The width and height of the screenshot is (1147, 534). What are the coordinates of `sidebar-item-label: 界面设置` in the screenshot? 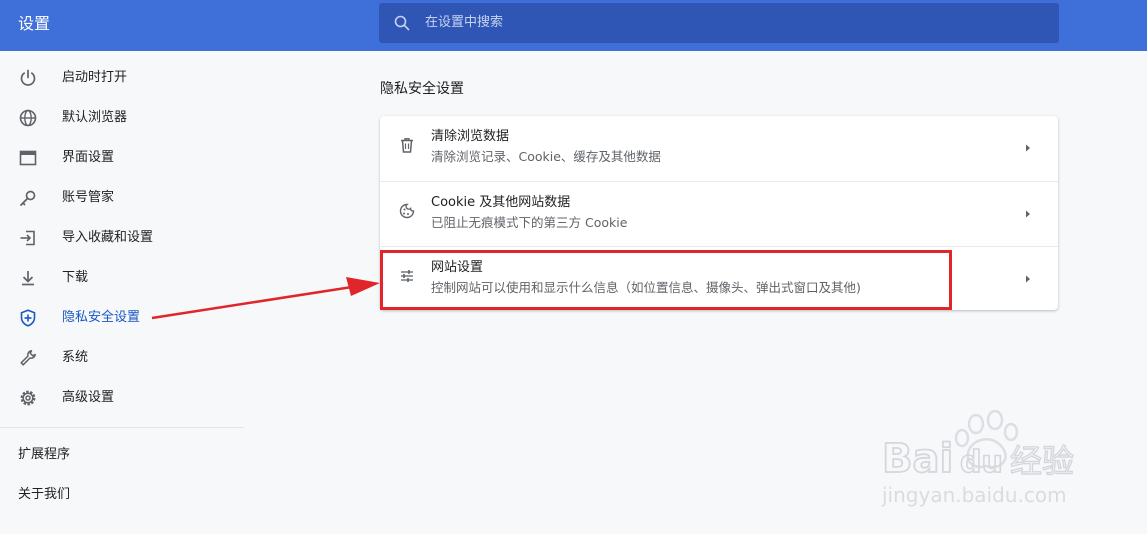 It's located at (88, 157).